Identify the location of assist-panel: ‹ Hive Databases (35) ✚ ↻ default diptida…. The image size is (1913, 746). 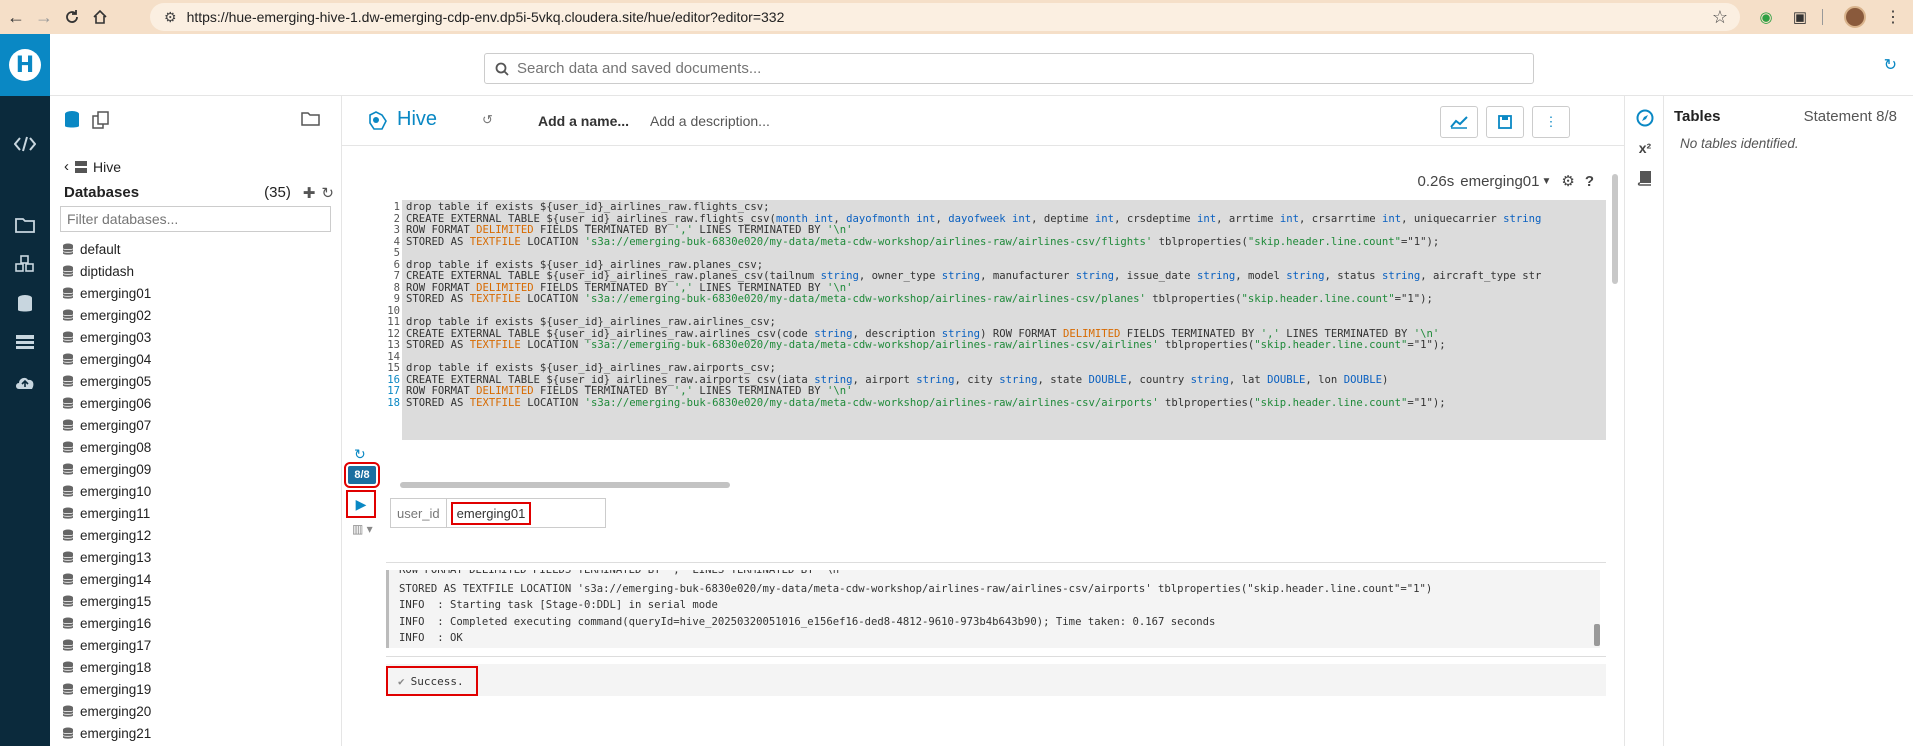
(196, 421).